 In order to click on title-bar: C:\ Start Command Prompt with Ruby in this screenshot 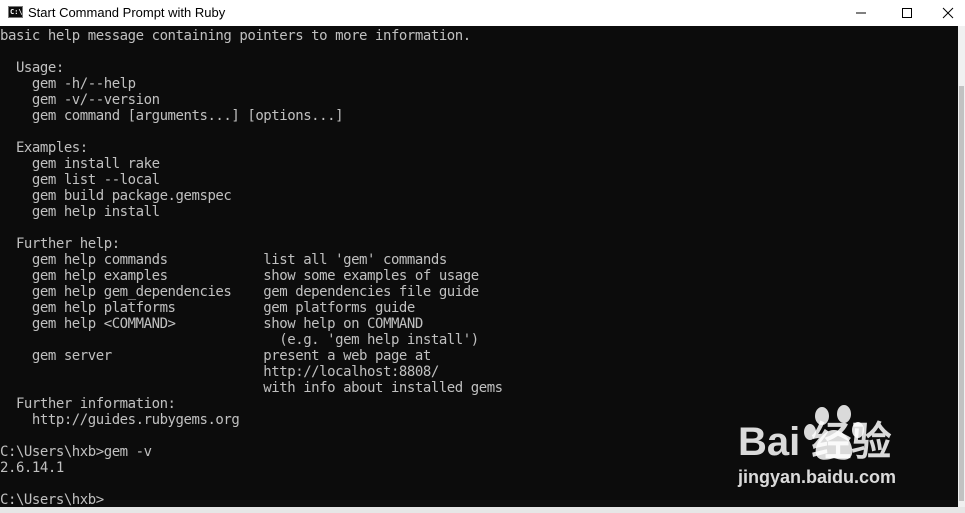, I will do `click(482, 13)`.